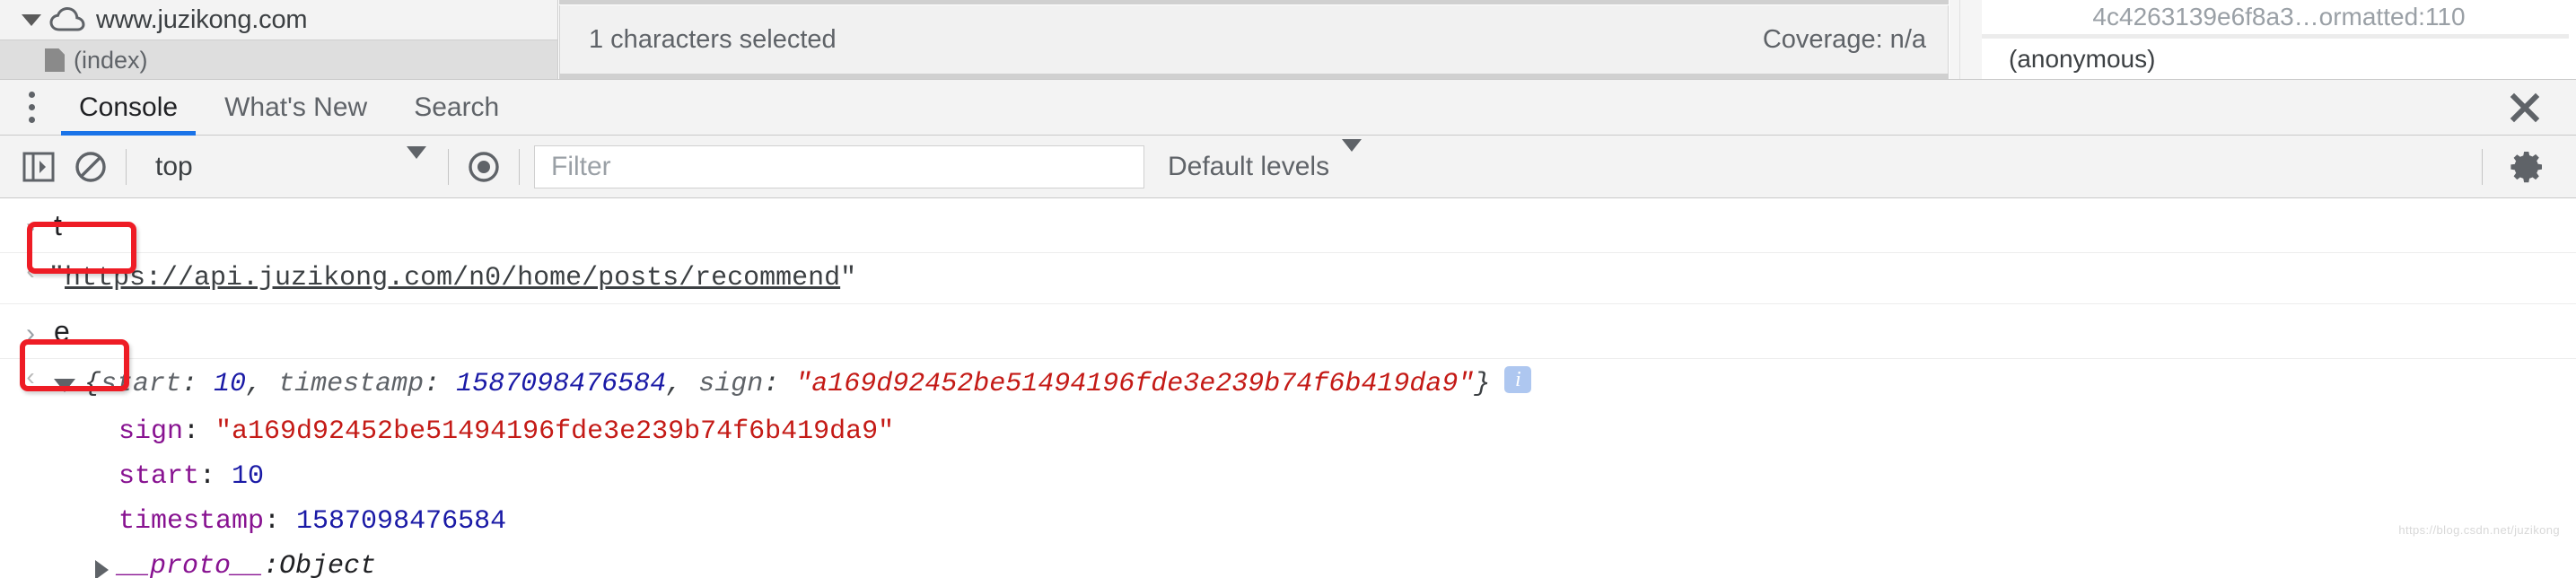 The height and width of the screenshot is (578, 2576). What do you see at coordinates (1254, 2) in the screenshot?
I see `status-bar-top-border` at bounding box center [1254, 2].